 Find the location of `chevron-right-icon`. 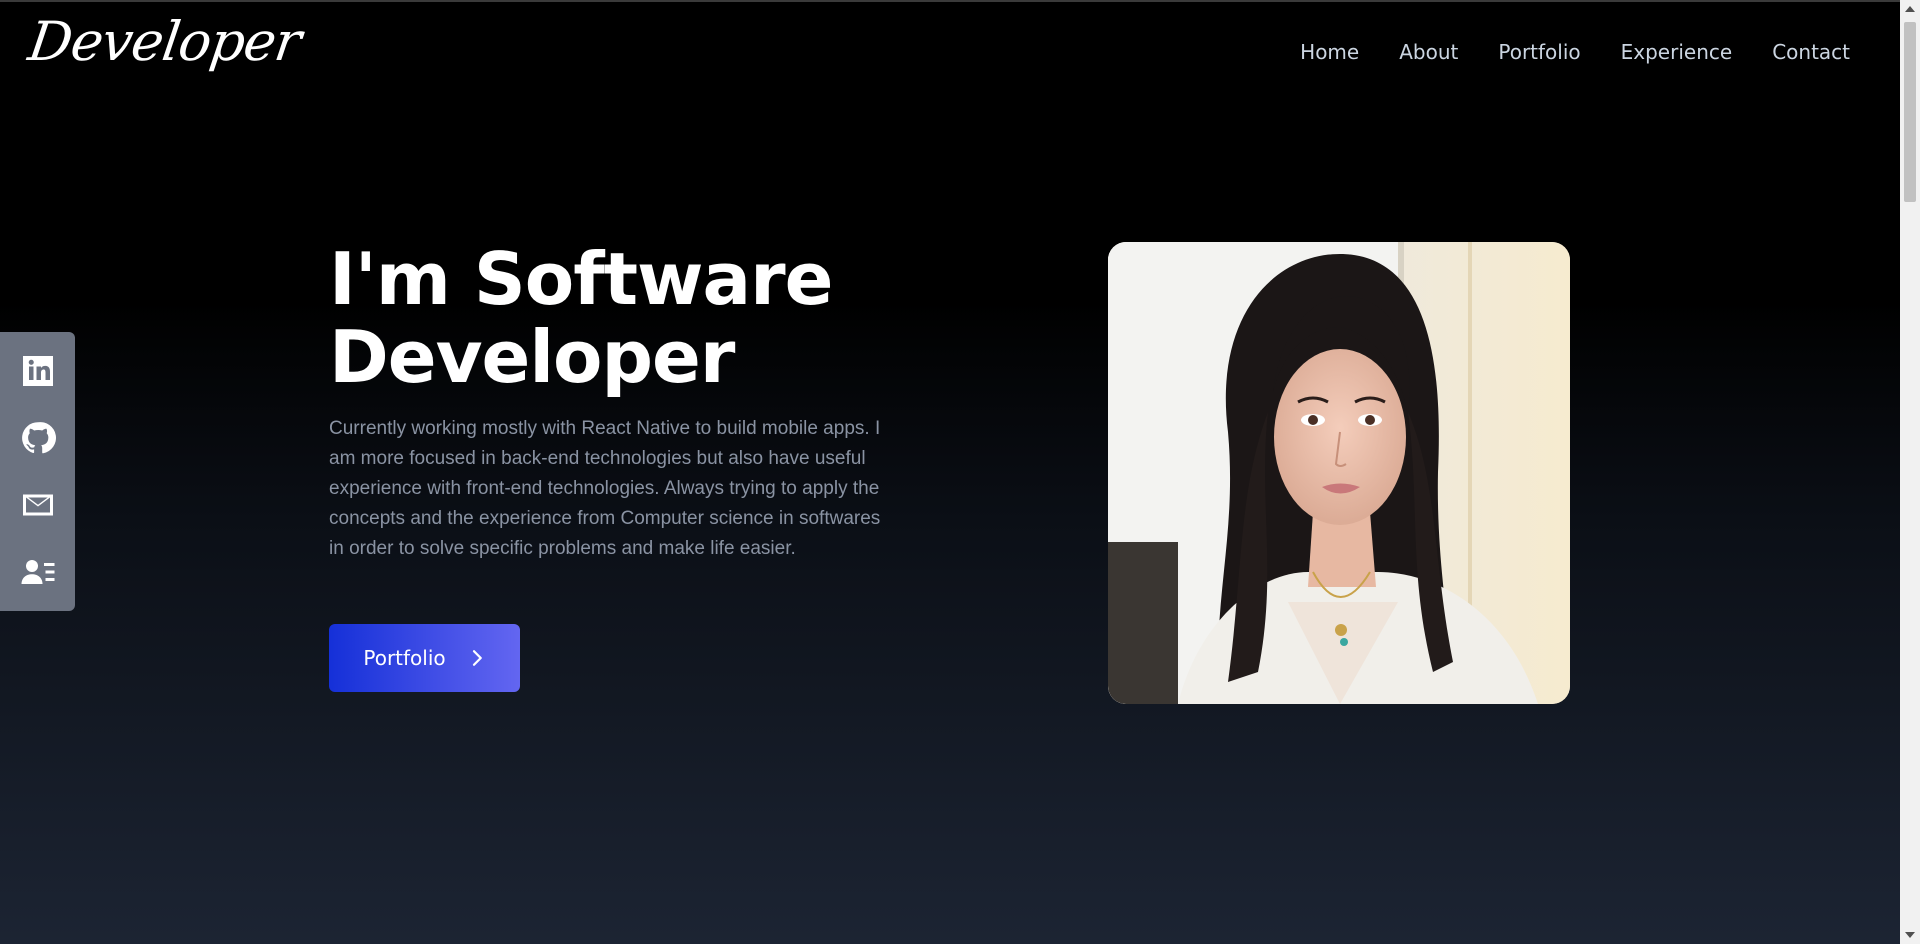

chevron-right-icon is located at coordinates (477, 658).